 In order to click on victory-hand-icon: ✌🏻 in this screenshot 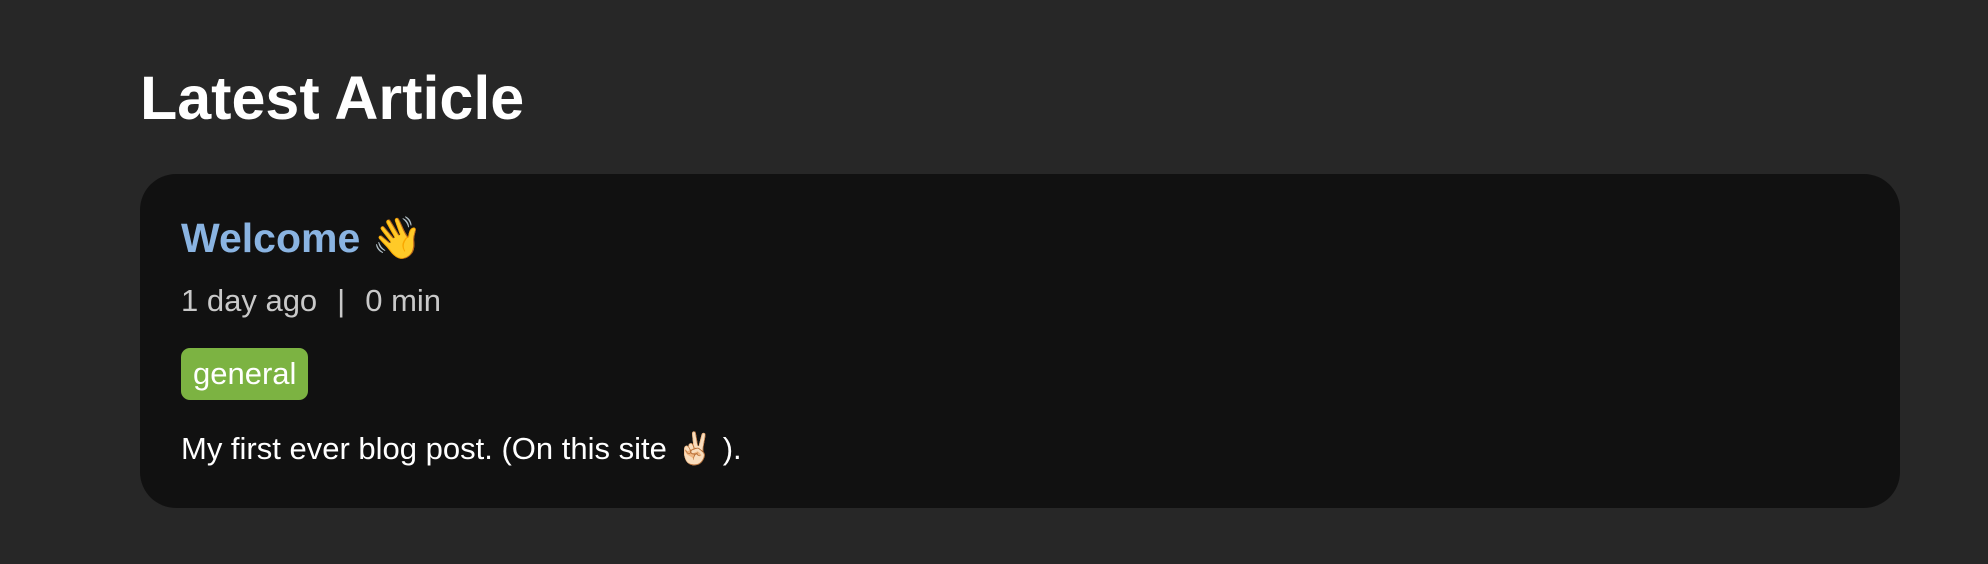, I will do `click(695, 449)`.